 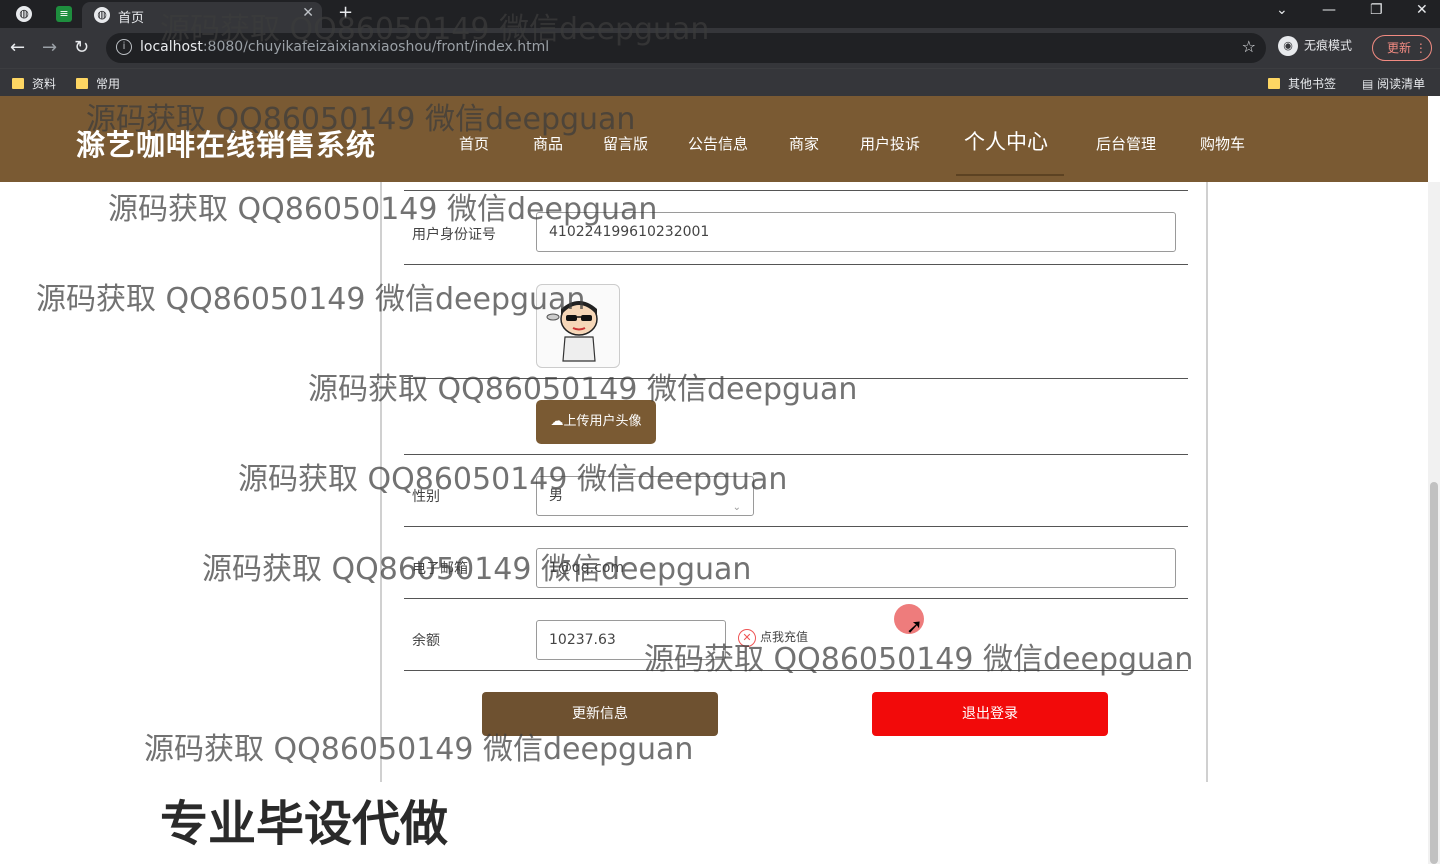 What do you see at coordinates (804, 143) in the screenshot?
I see `nav-merchants: 商家` at bounding box center [804, 143].